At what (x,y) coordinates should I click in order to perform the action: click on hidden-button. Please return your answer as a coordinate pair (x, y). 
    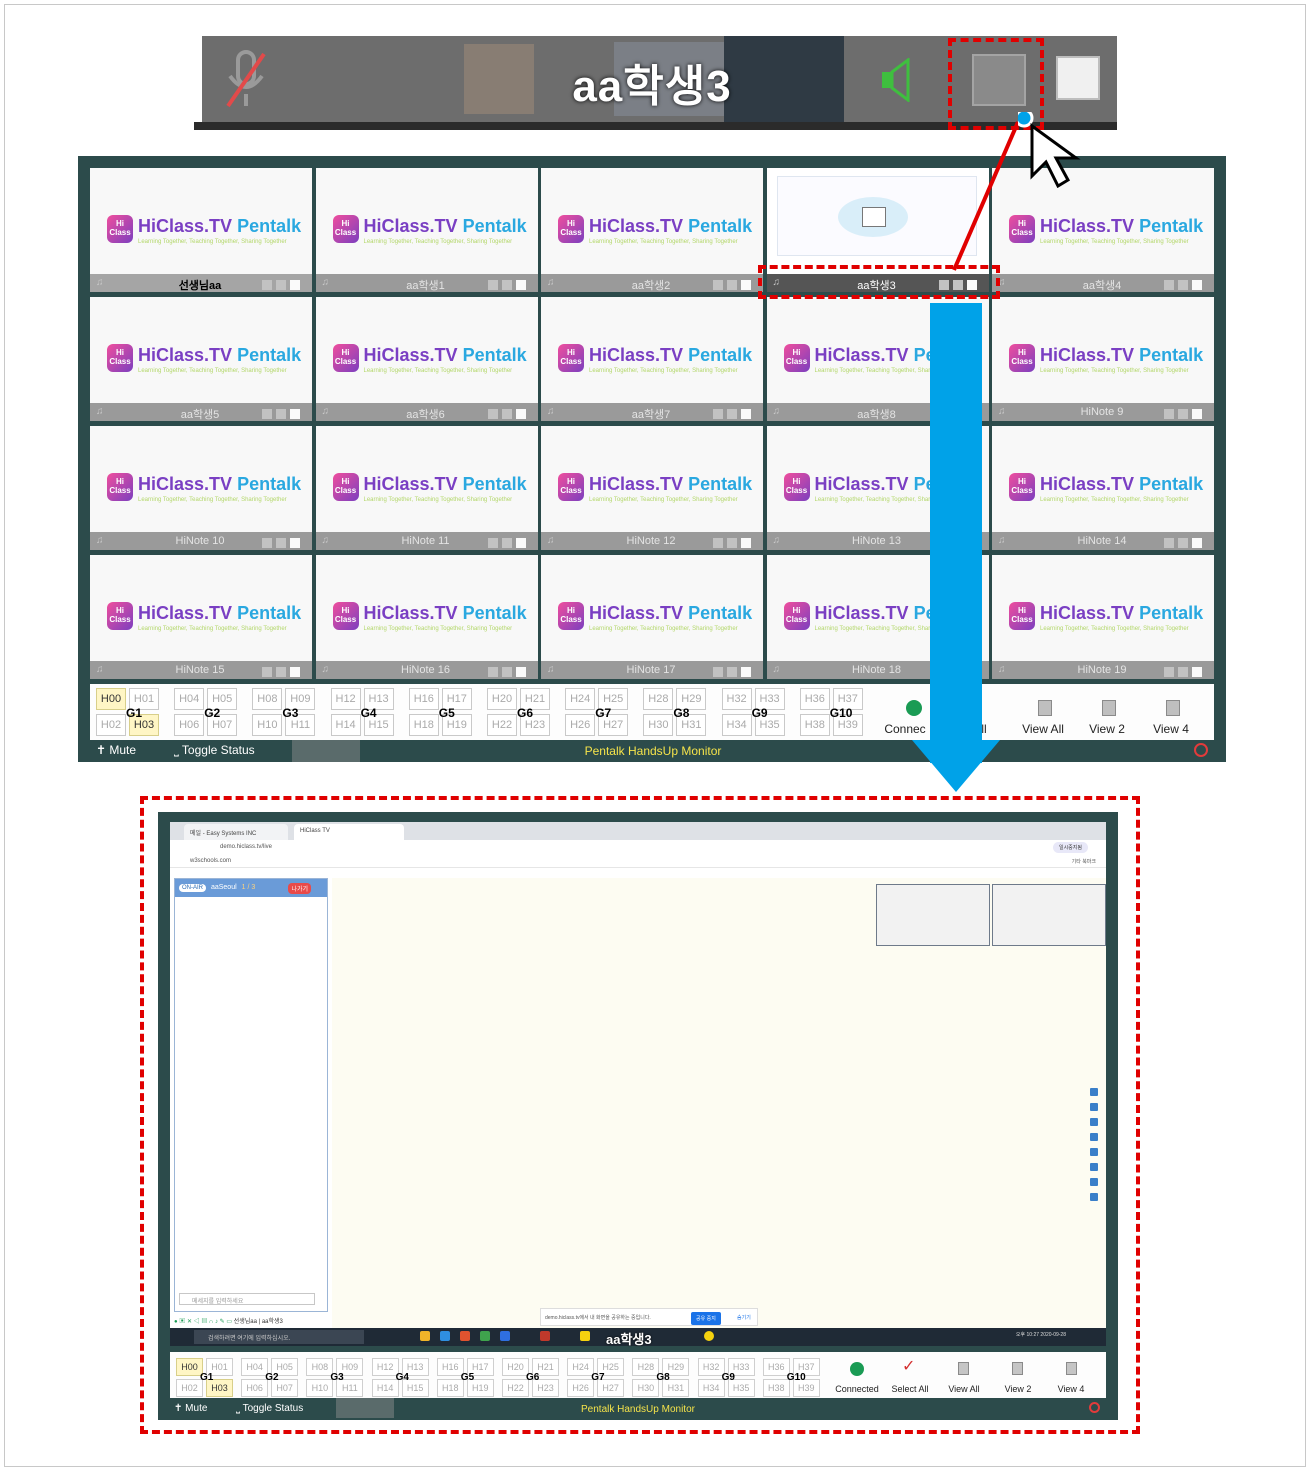
    Looking at the image, I should click on (326, 751).